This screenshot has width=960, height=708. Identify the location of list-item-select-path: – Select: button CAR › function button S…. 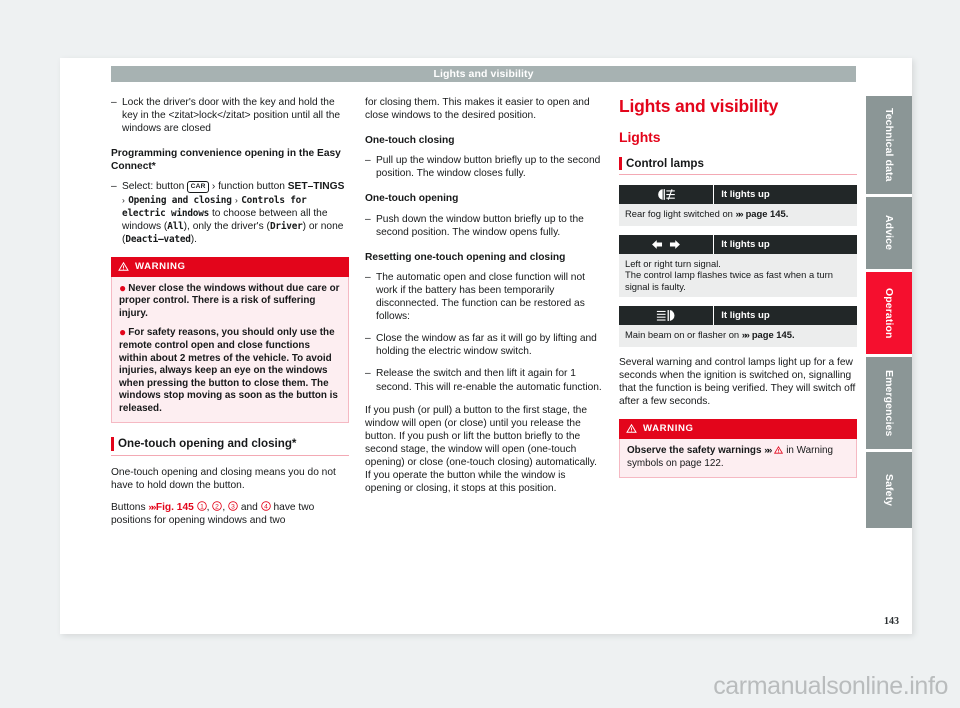
(230, 212).